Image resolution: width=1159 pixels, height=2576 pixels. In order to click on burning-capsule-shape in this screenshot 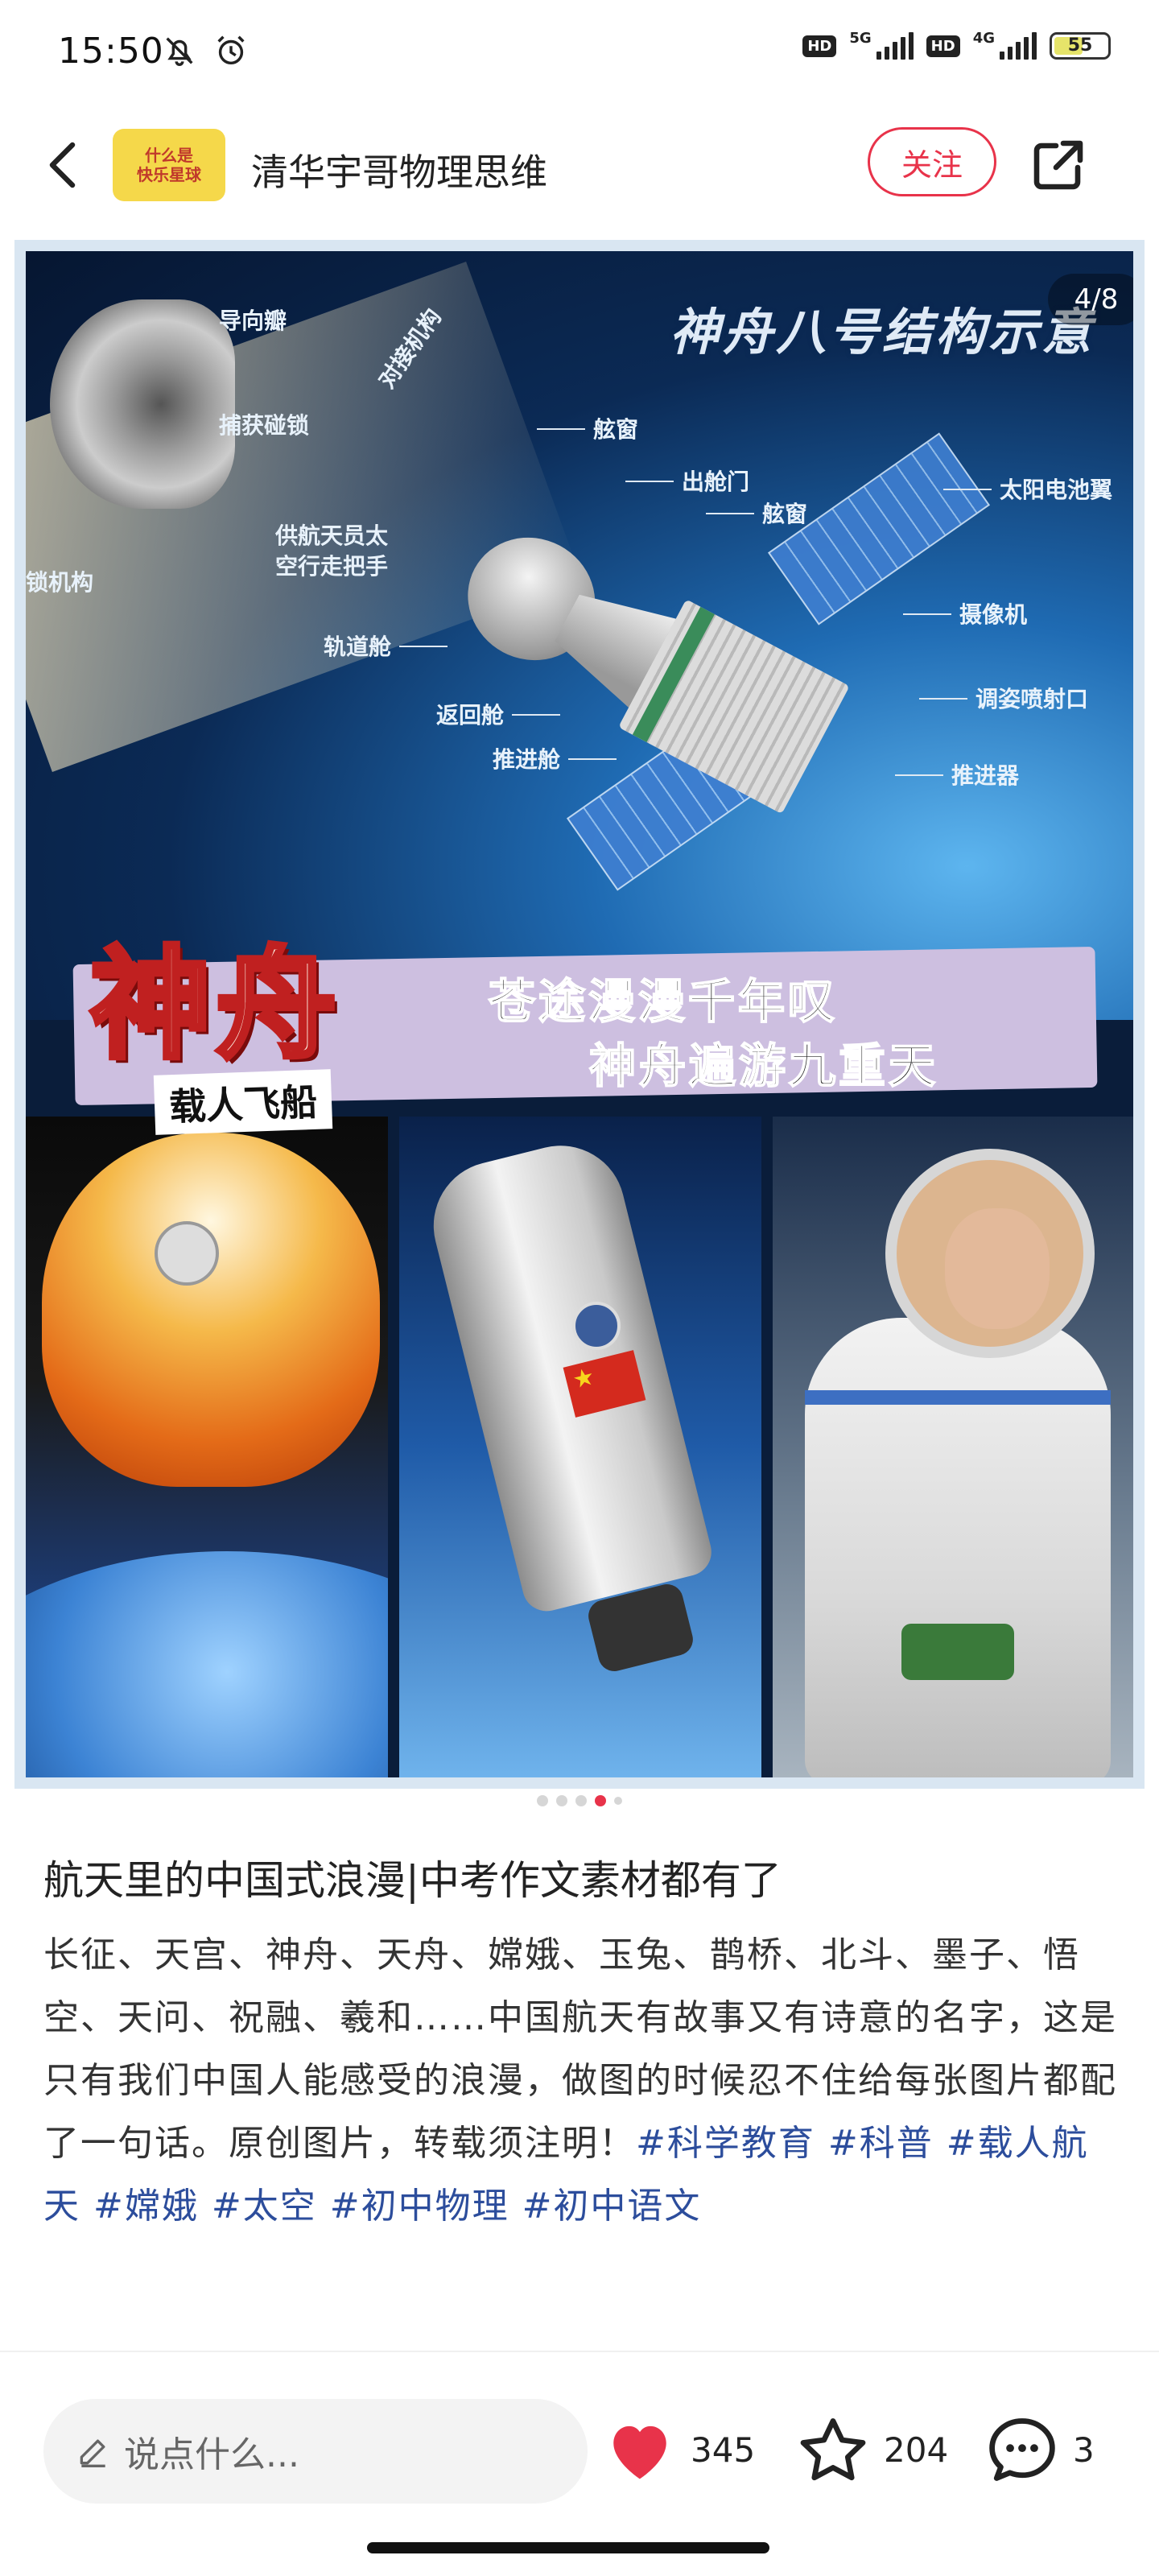, I will do `click(211, 1310)`.